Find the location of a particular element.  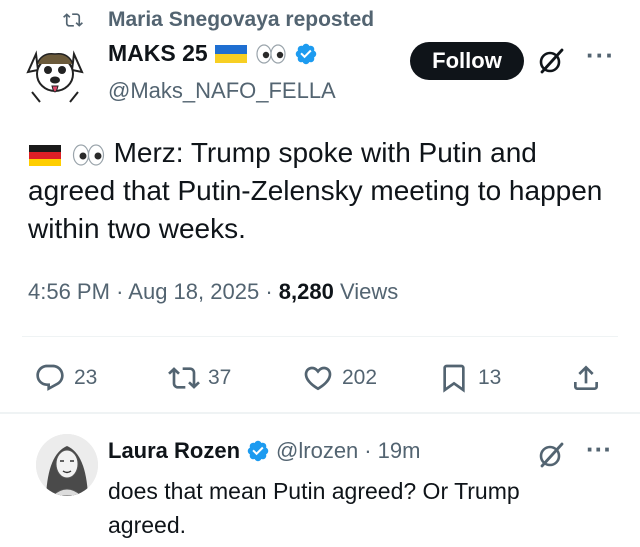

share-icon is located at coordinates (586, 377).